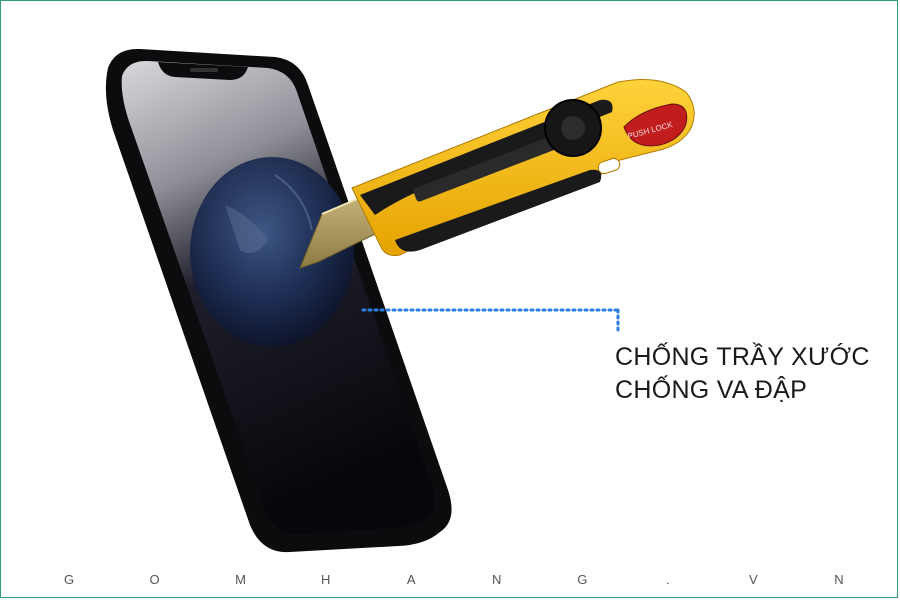  I want to click on callout-connector, so click(490, 322).